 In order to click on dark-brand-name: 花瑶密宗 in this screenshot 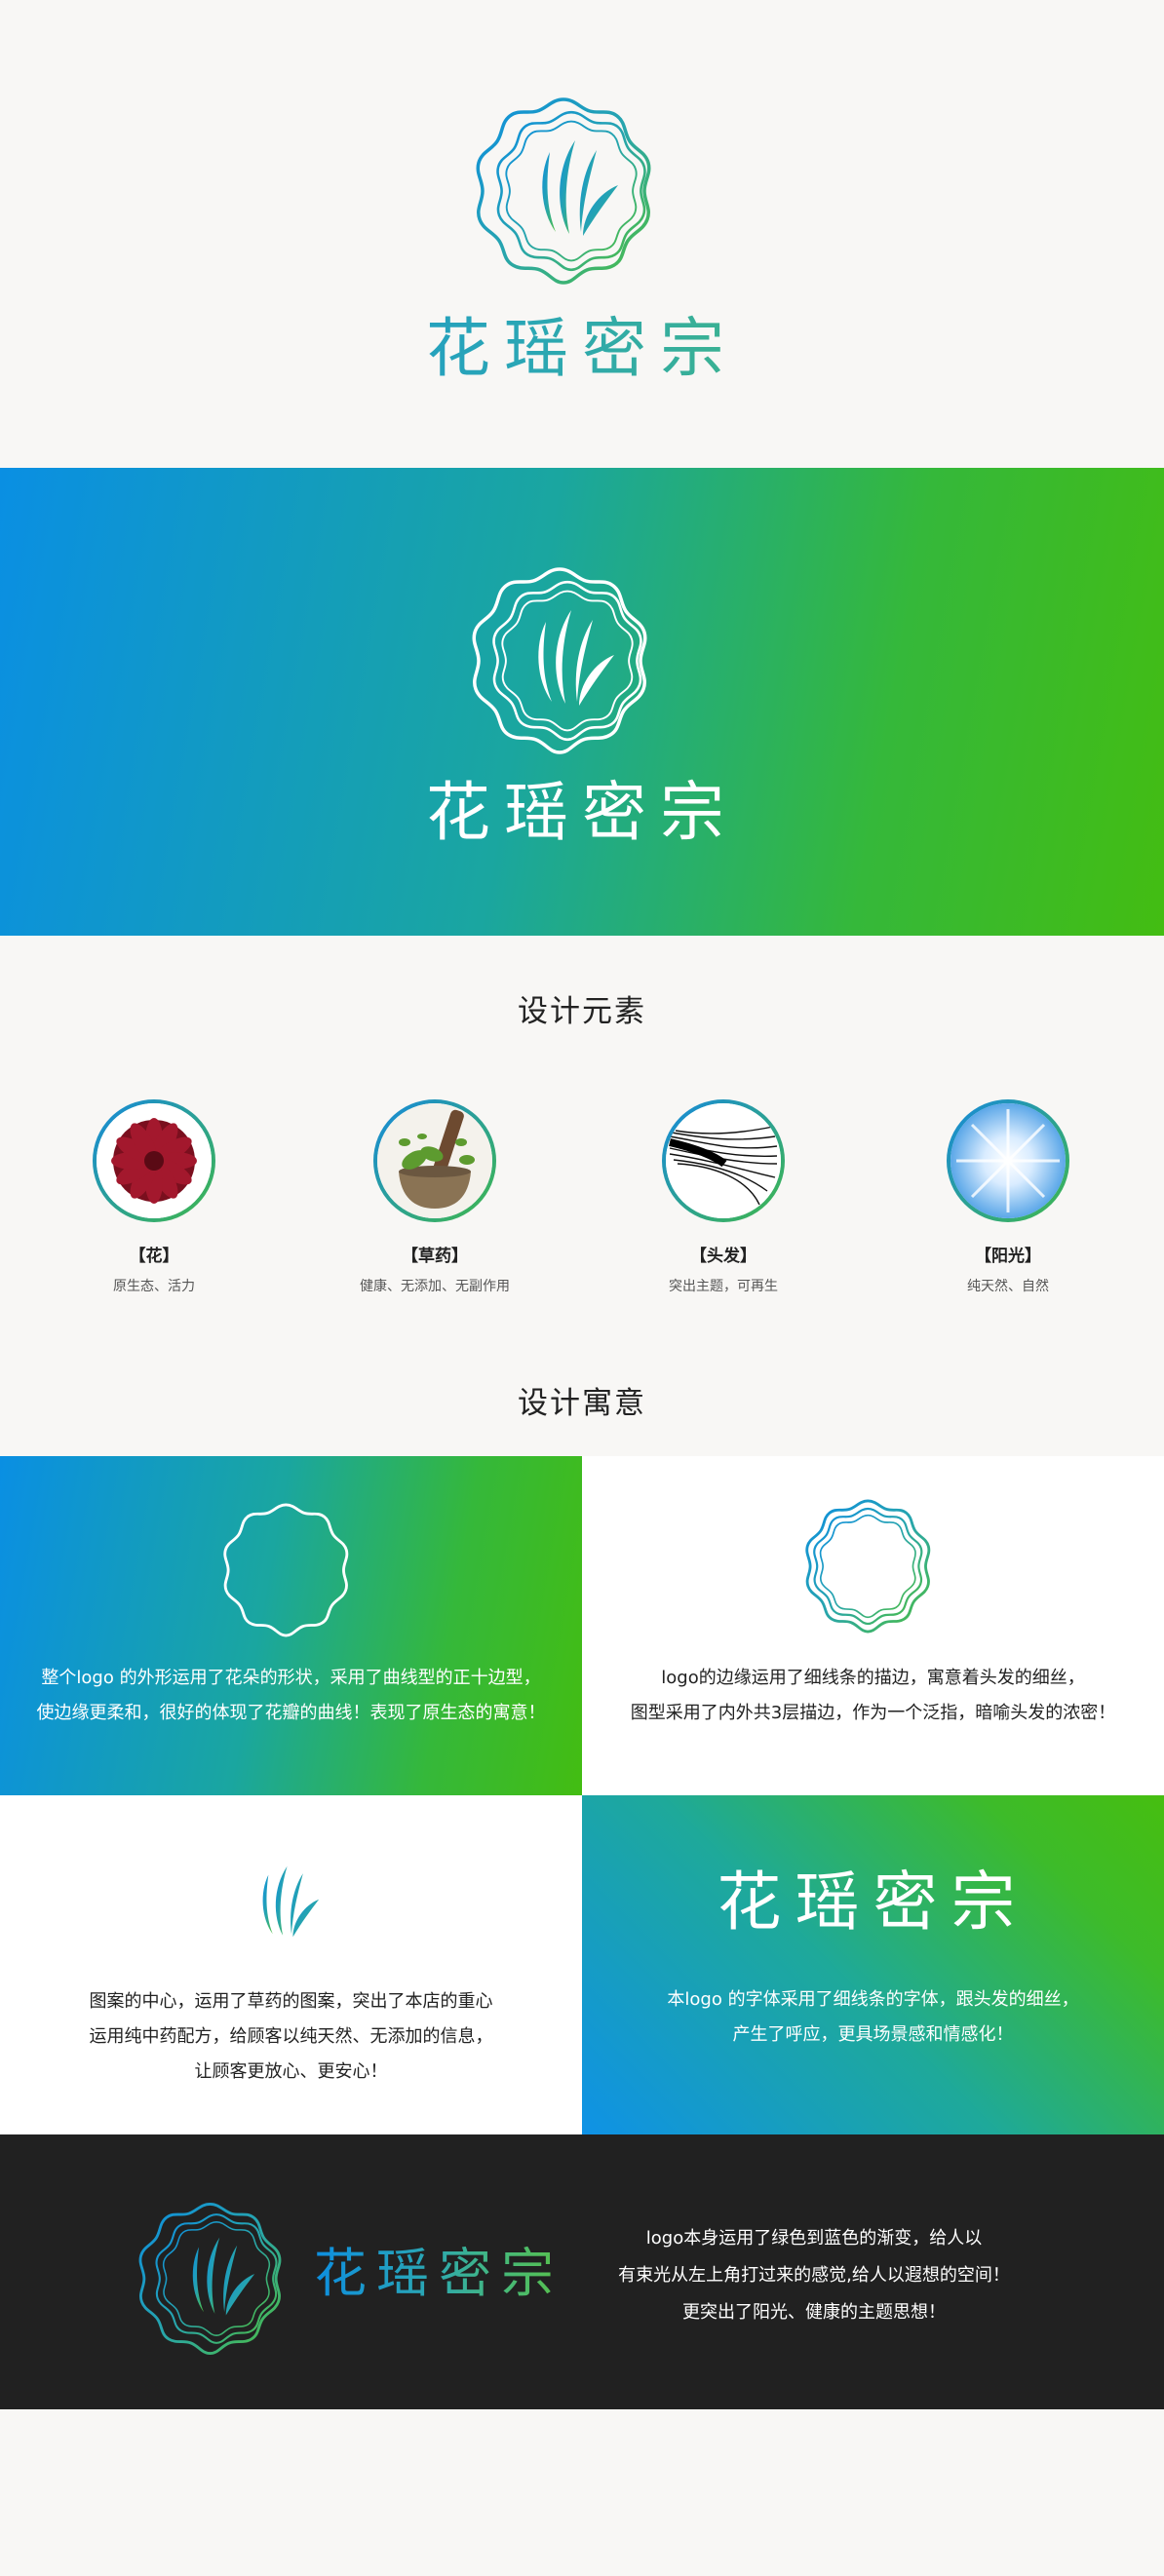, I will do `click(438, 2274)`.